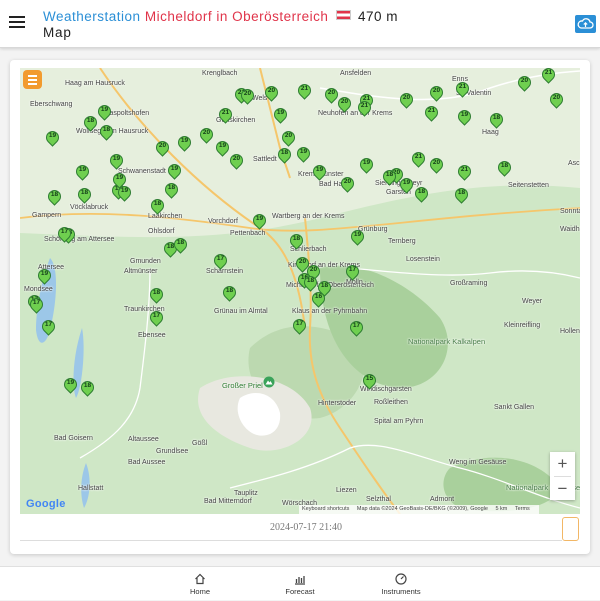  What do you see at coordinates (570, 211) in the screenshot?
I see `place-label: Sonntagberg` at bounding box center [570, 211].